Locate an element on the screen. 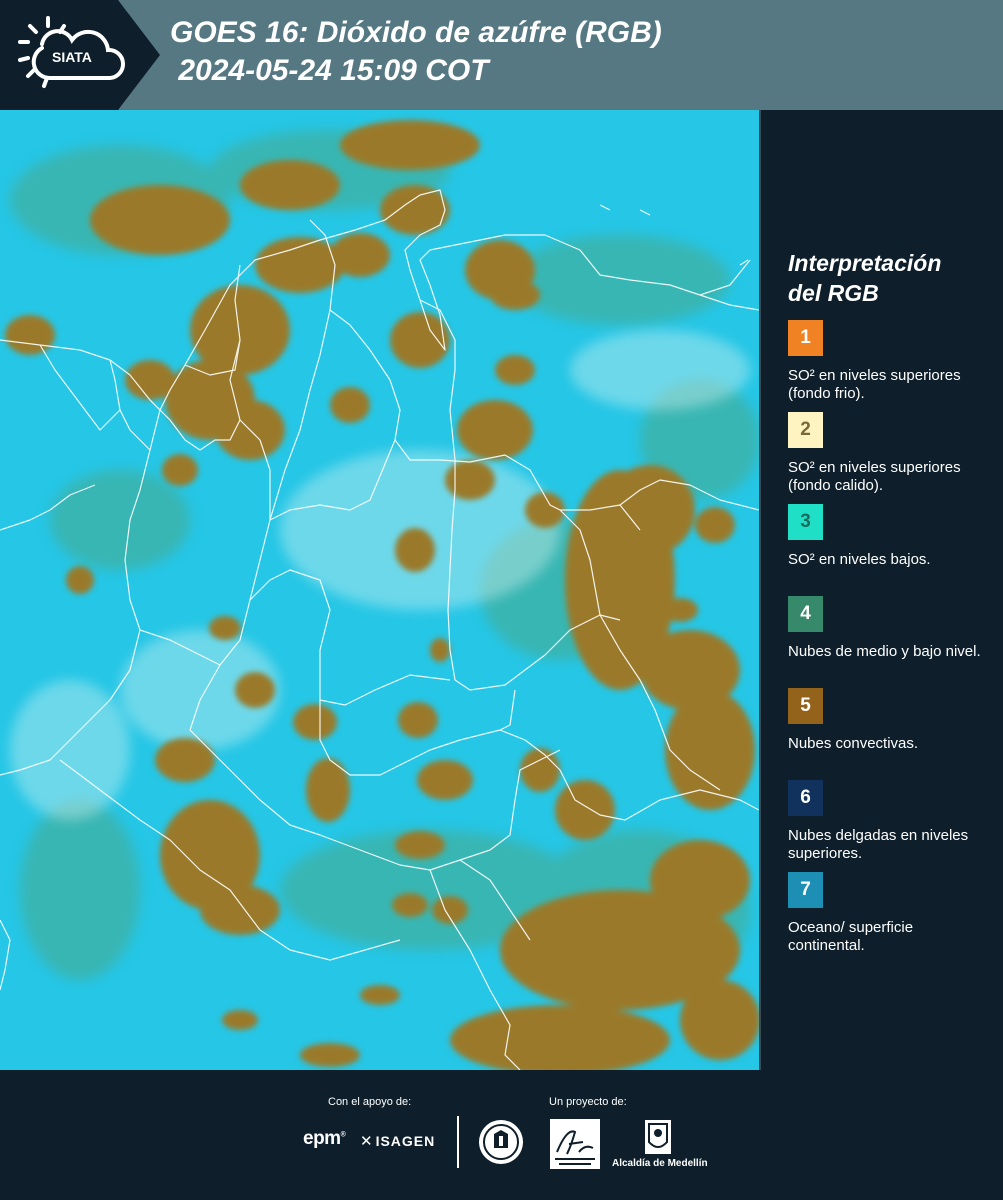 Image resolution: width=1003 pixels, height=1200 pixels. legend-label: Oceano/ superficie continental. is located at coordinates (851, 936).